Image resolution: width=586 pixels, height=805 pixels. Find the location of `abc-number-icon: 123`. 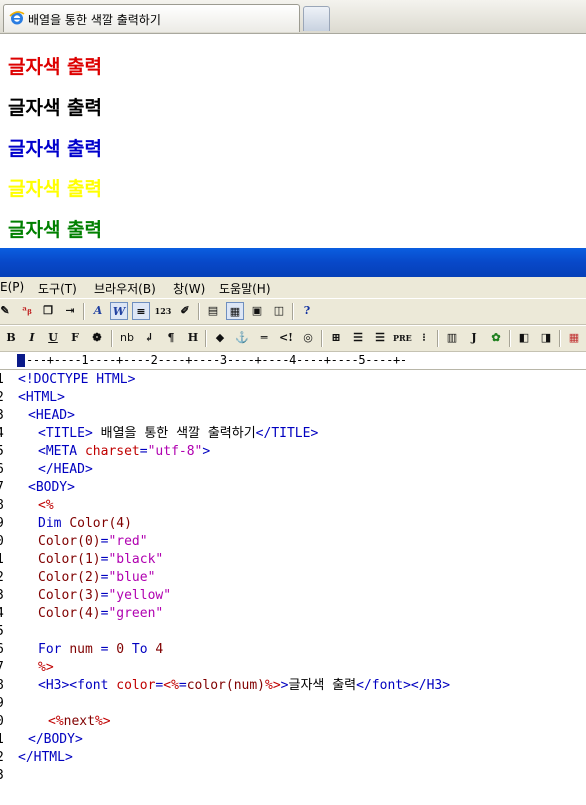

abc-number-icon: 123 is located at coordinates (163, 311).